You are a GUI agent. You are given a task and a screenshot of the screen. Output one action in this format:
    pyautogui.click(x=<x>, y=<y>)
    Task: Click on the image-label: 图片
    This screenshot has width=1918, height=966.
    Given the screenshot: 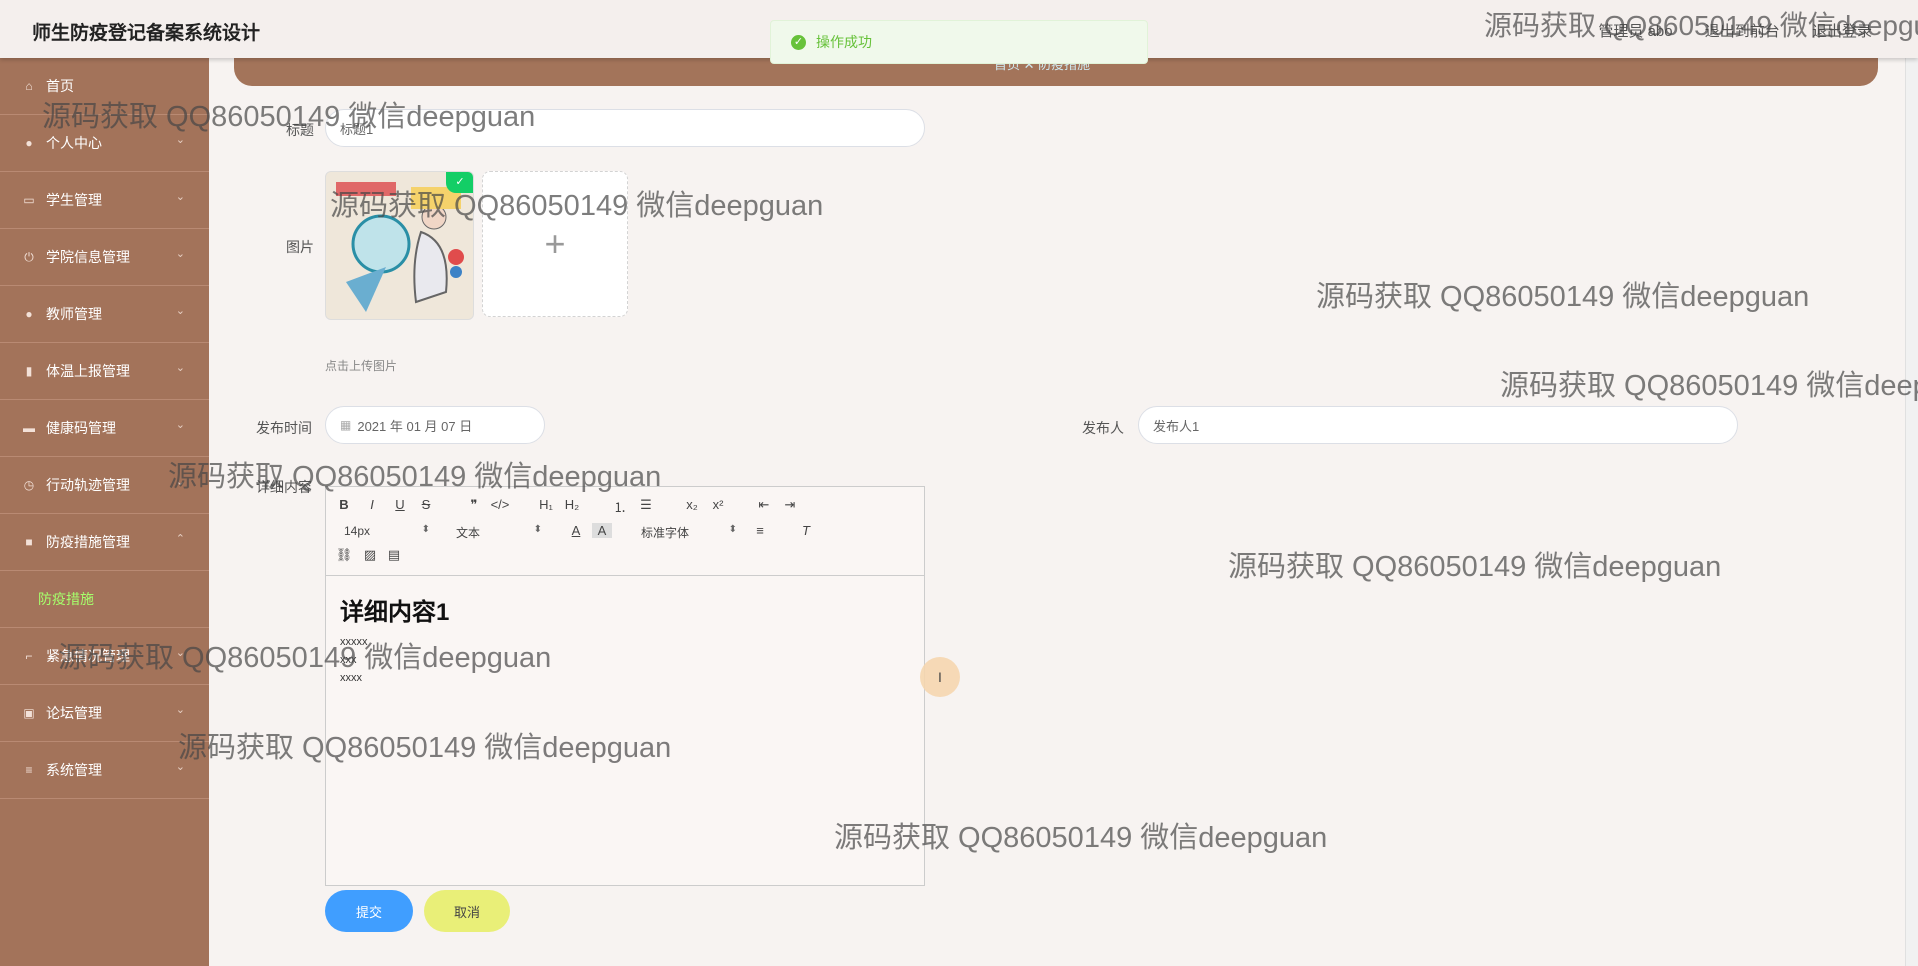 What is the action you would take?
    pyautogui.click(x=300, y=247)
    